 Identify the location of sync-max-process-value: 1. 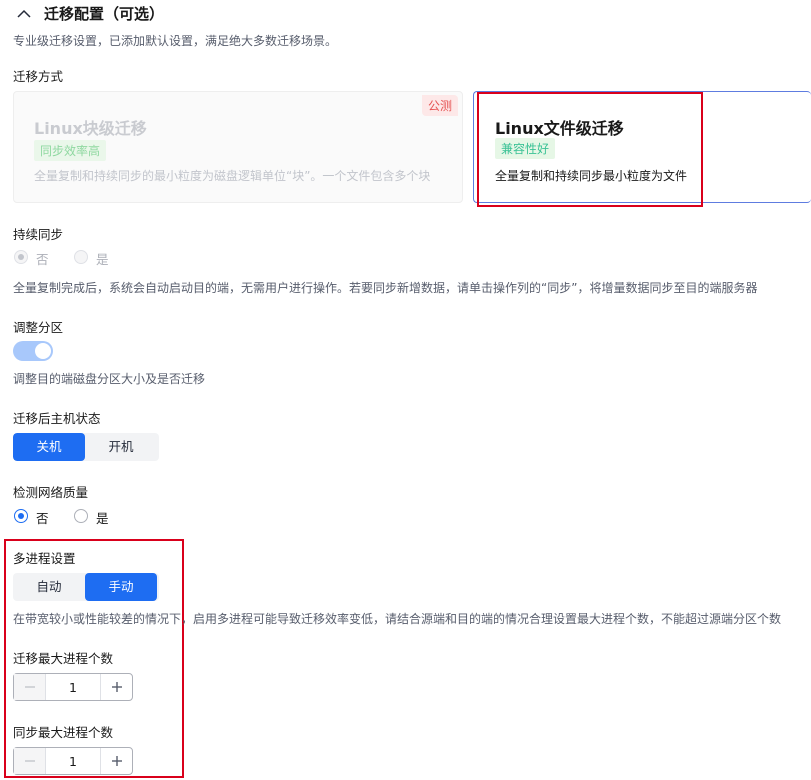
(73, 761).